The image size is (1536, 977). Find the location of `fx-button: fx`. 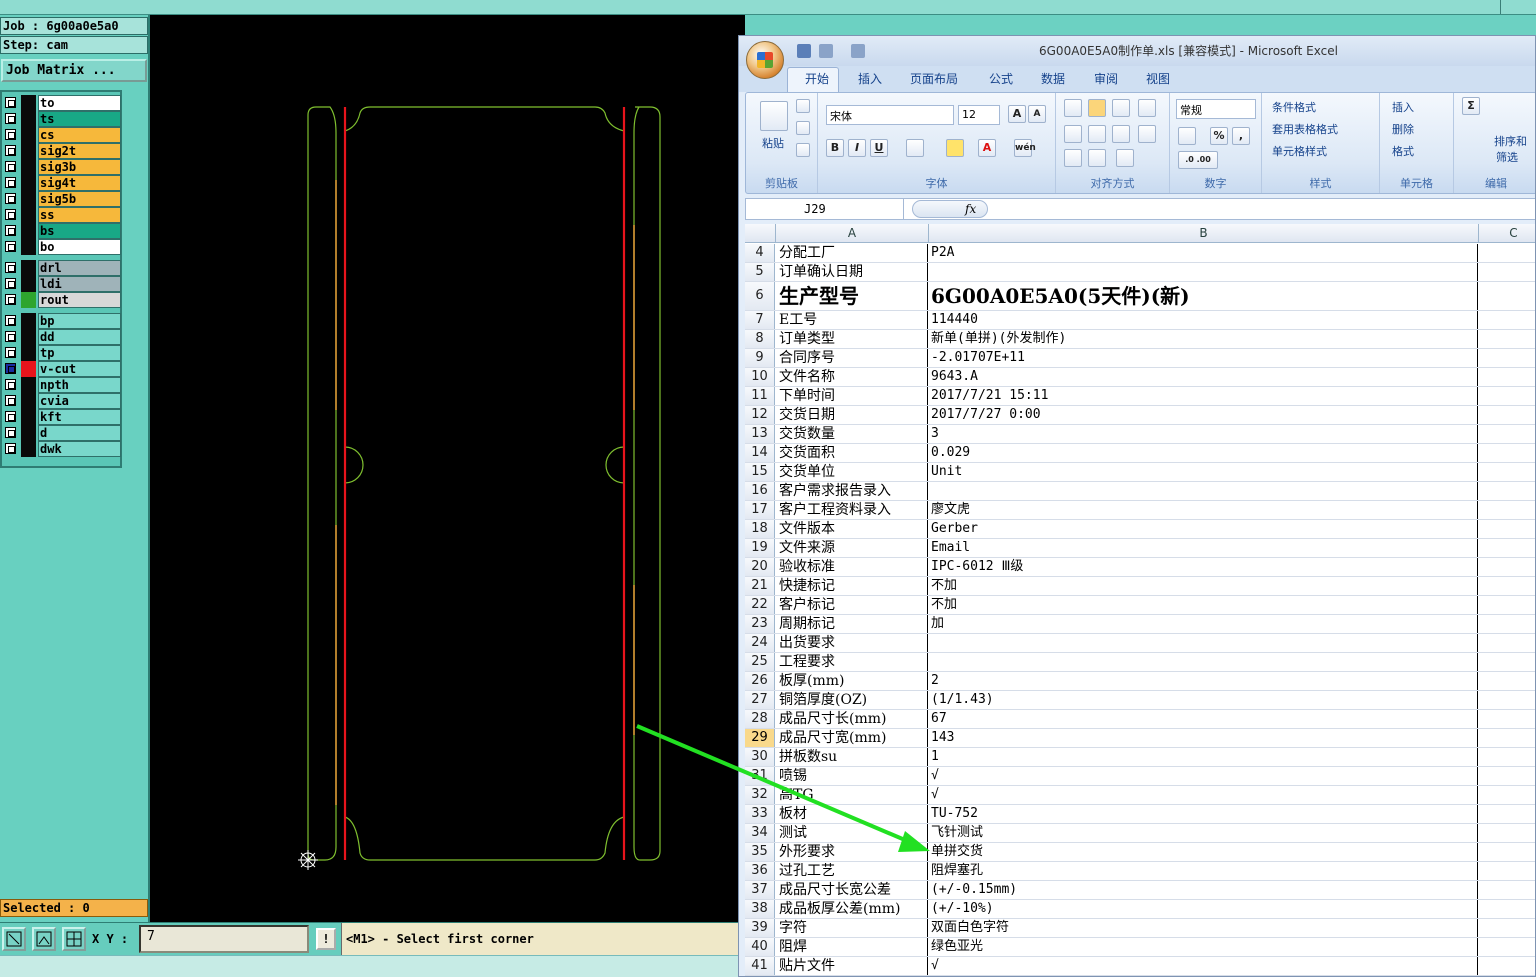

fx-button: fx is located at coordinates (950, 209).